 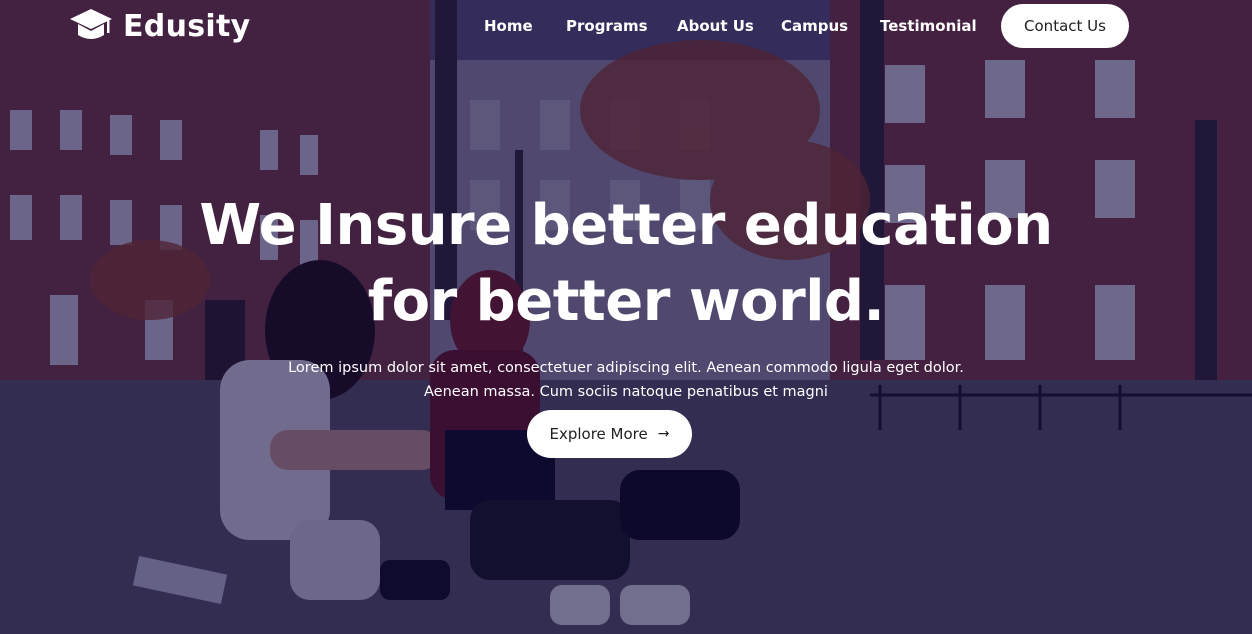 I want to click on explore-more-button: Explore More →, so click(x=609, y=434).